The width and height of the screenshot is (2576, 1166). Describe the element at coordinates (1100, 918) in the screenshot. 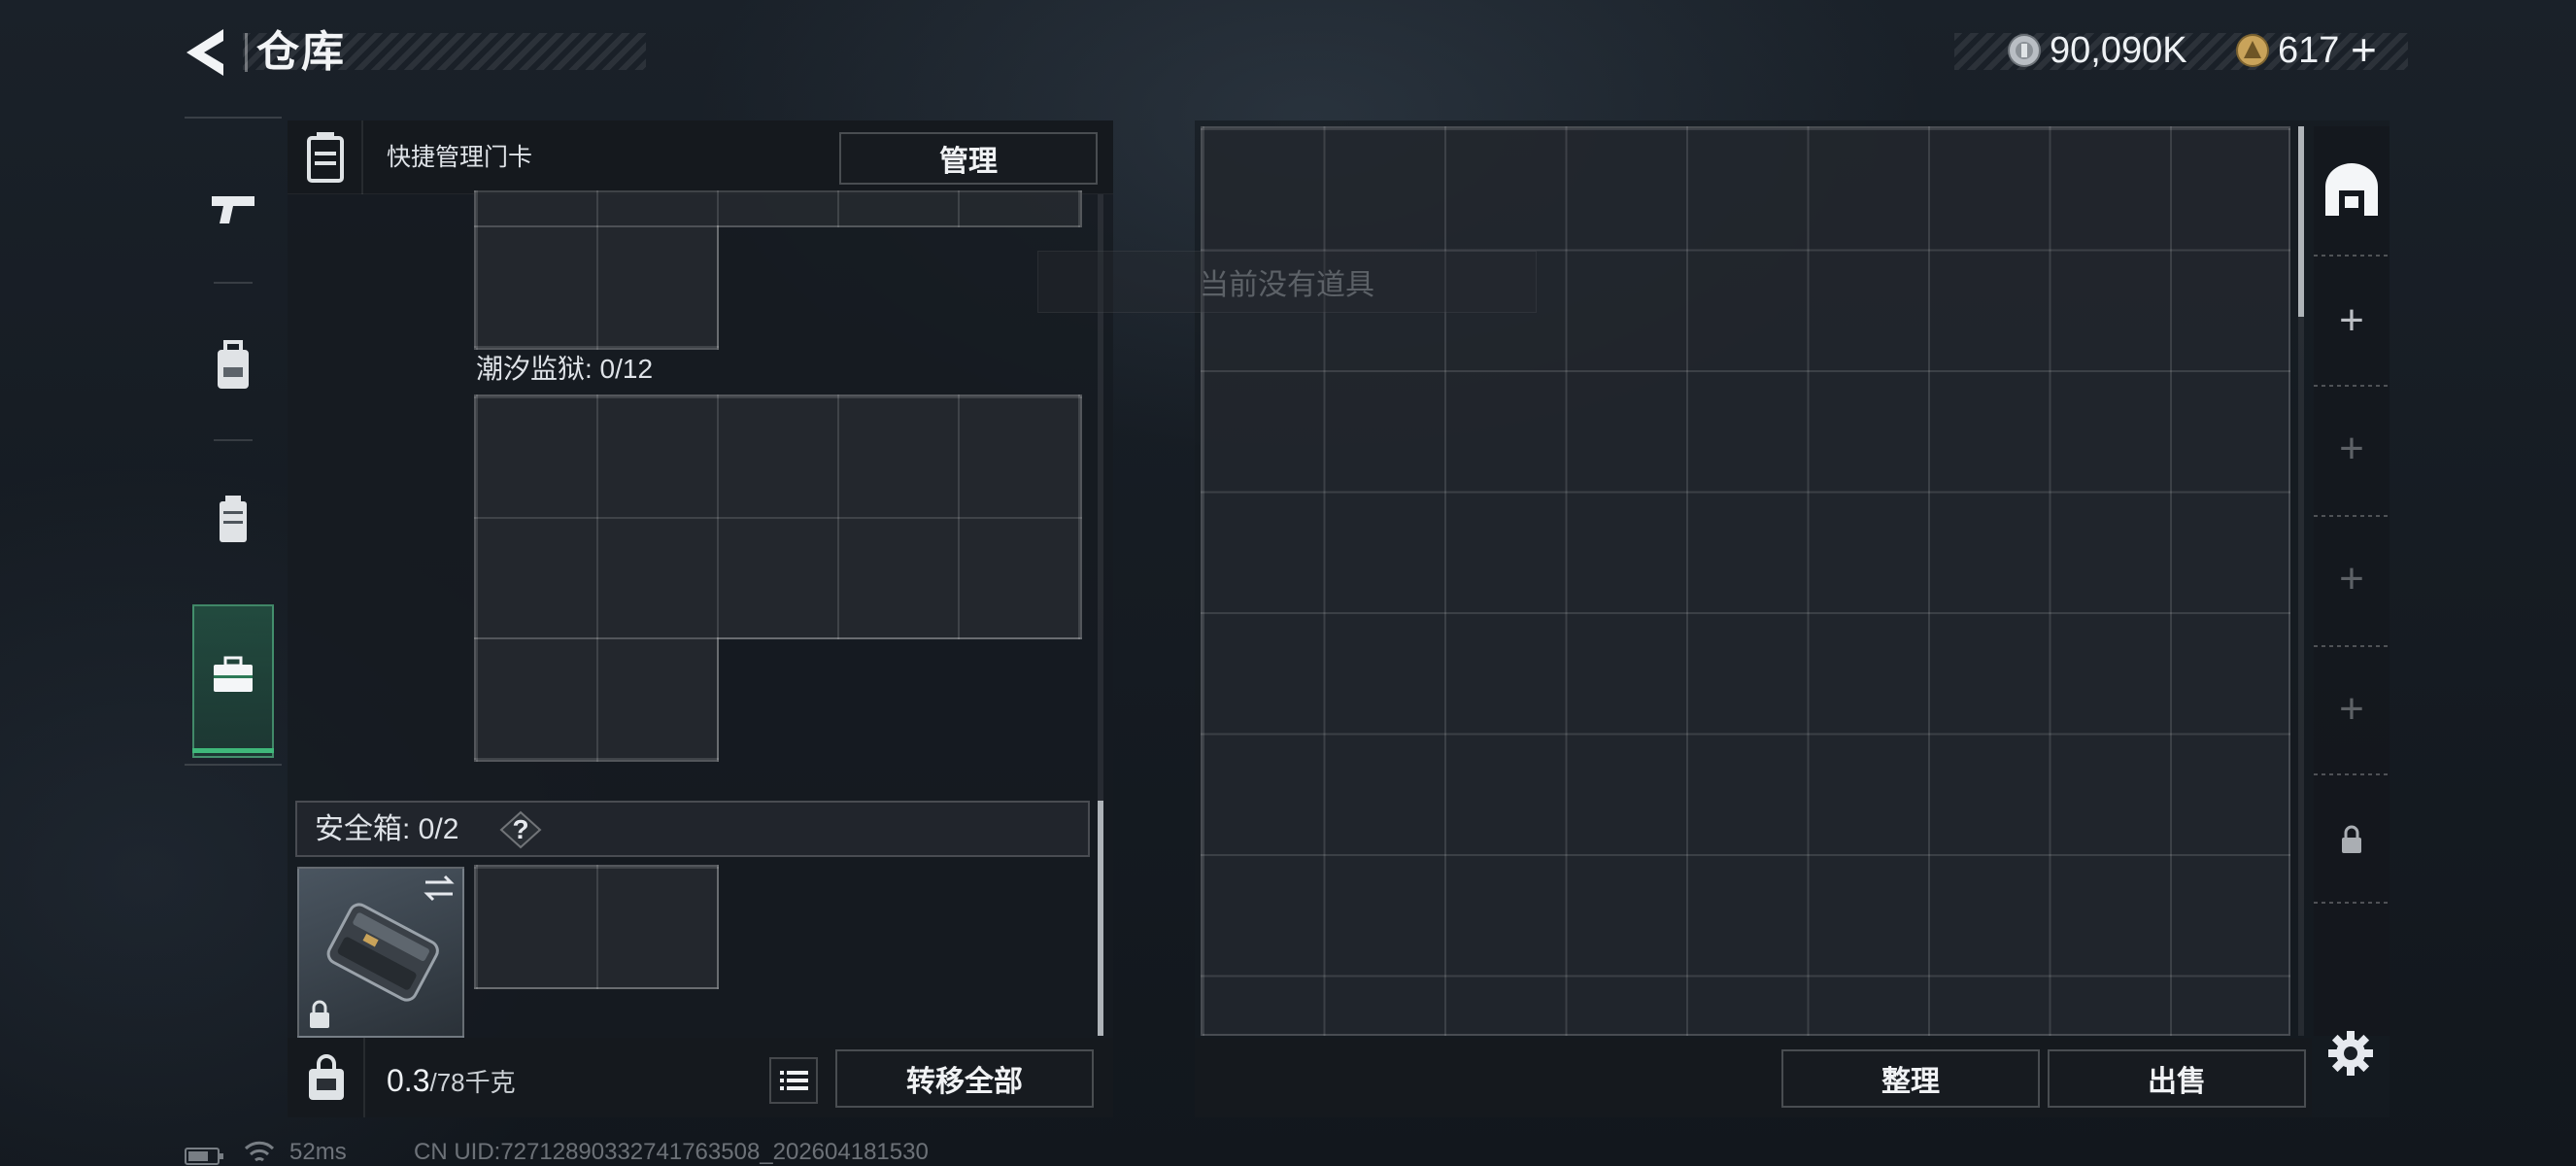

I see `backpack-scroll-thumb` at that location.